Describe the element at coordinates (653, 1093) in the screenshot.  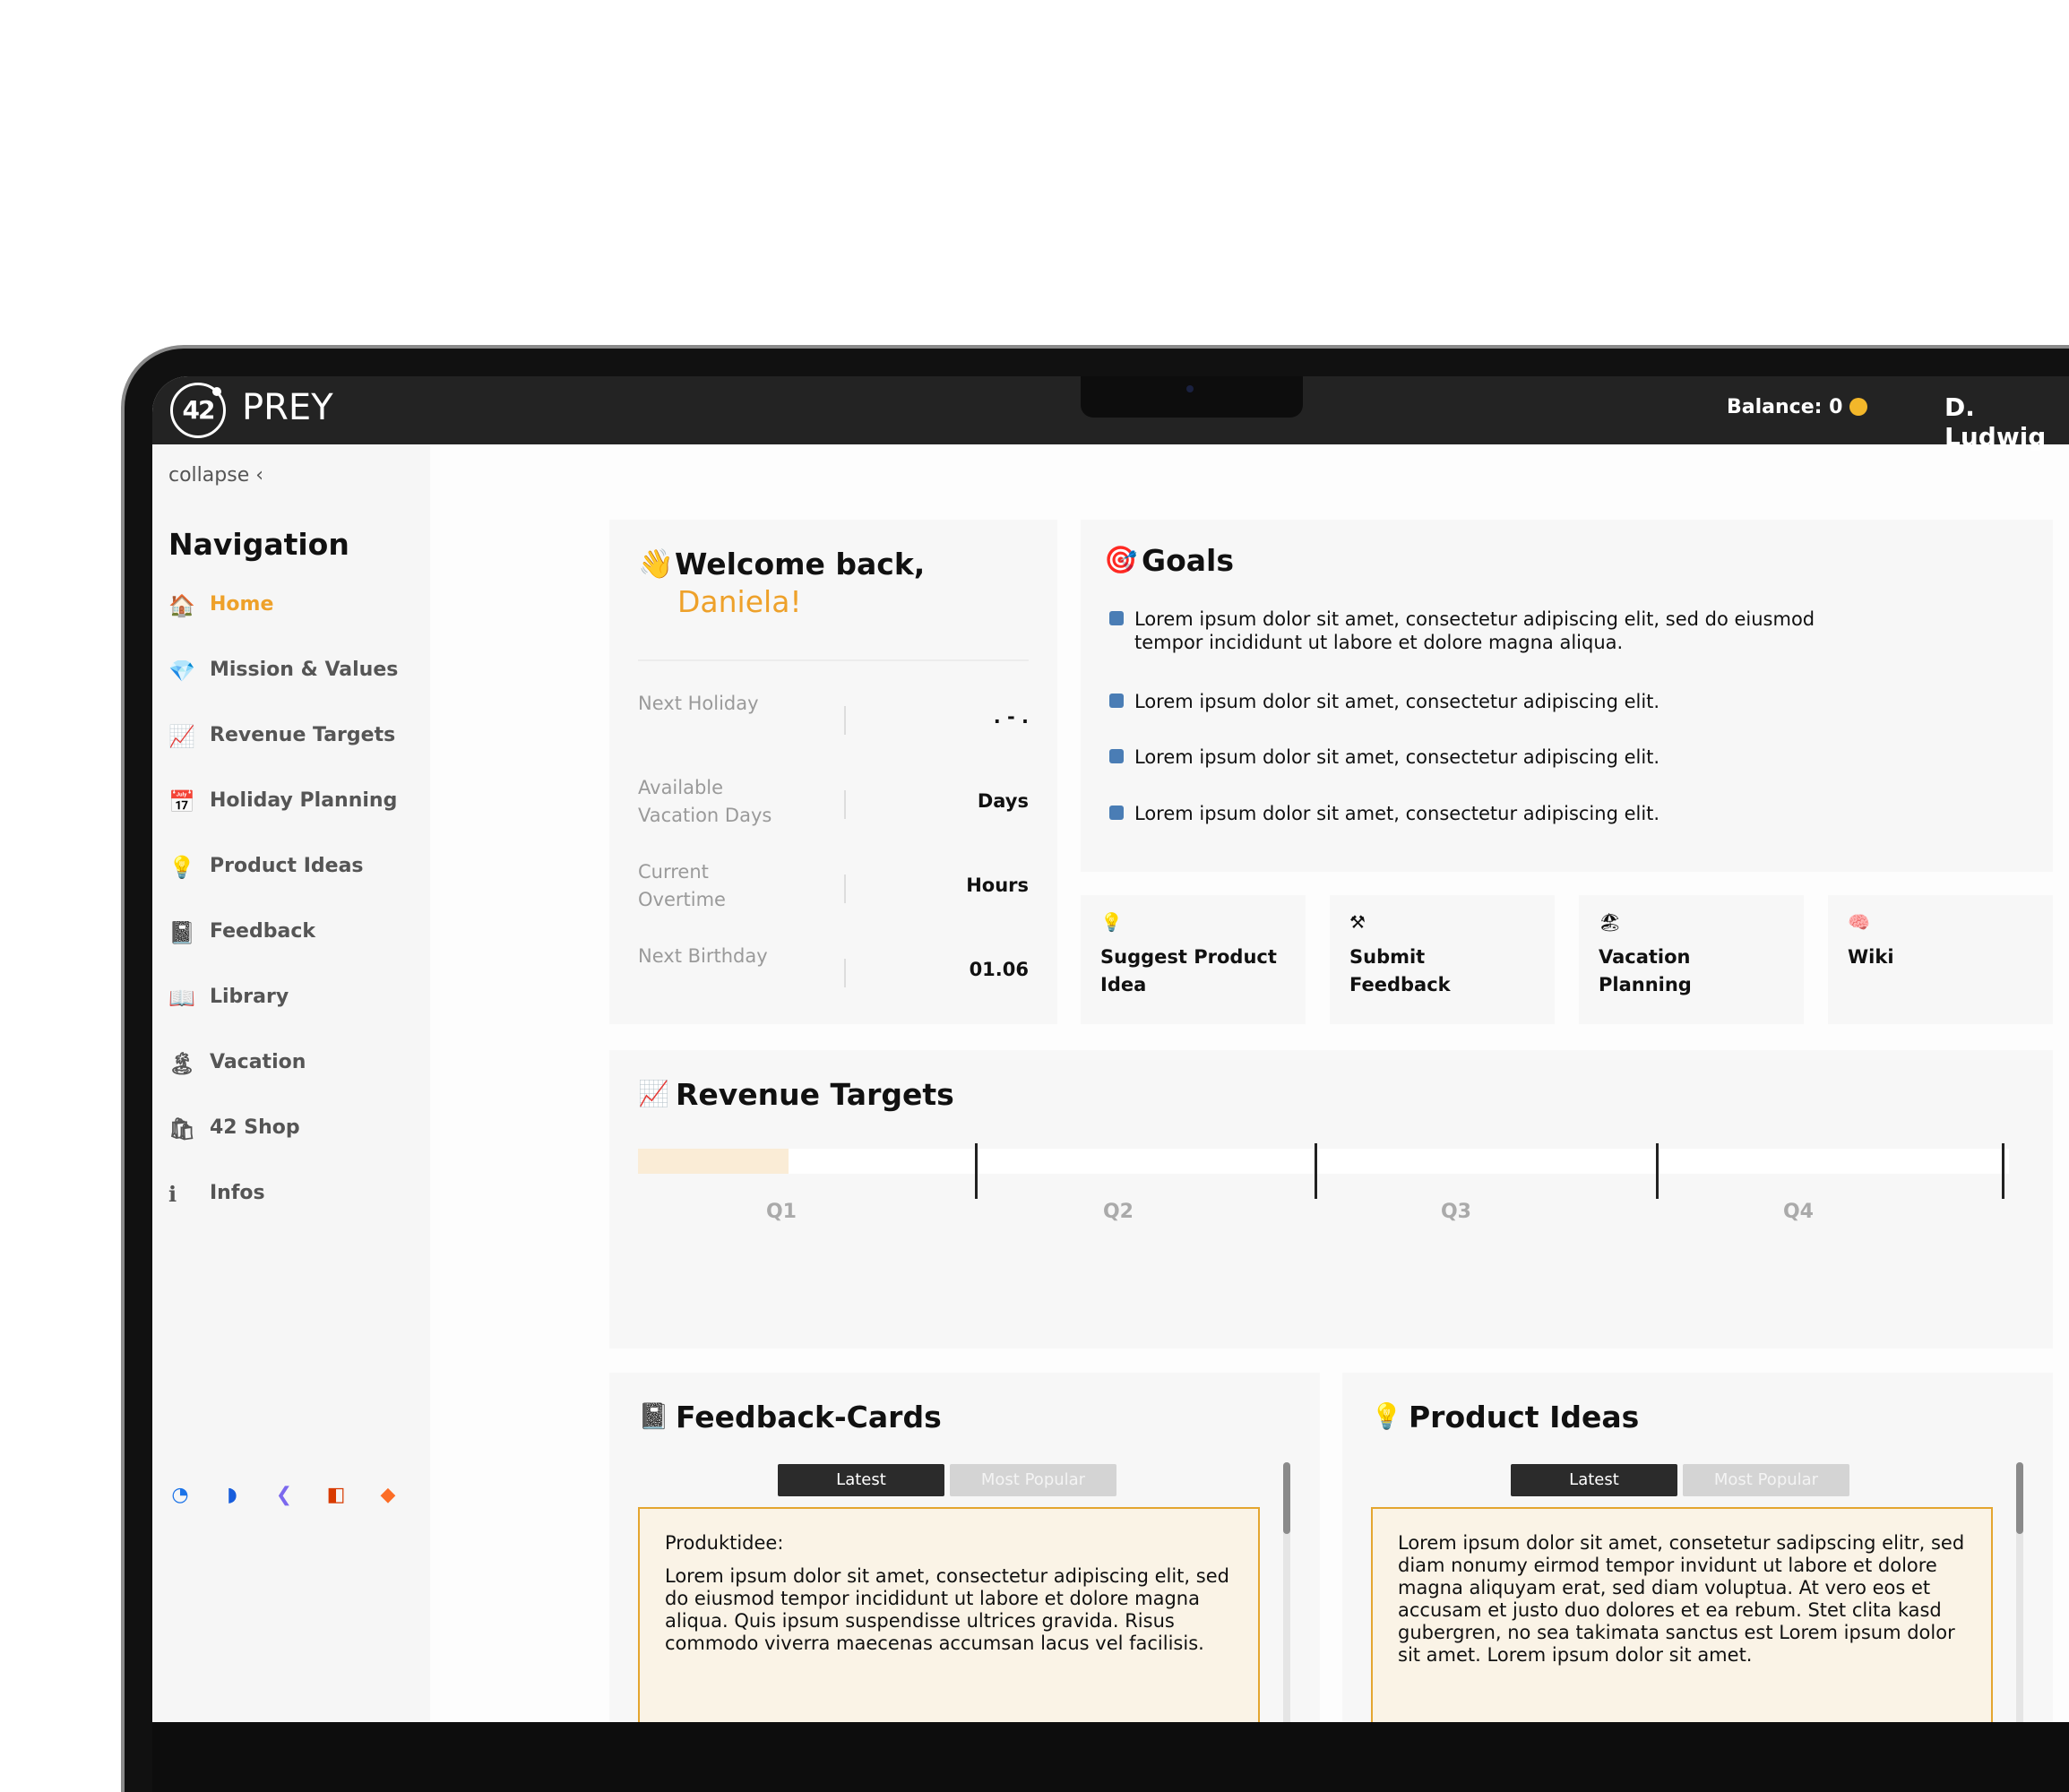
I see `chart-up-icon: 📈` at that location.